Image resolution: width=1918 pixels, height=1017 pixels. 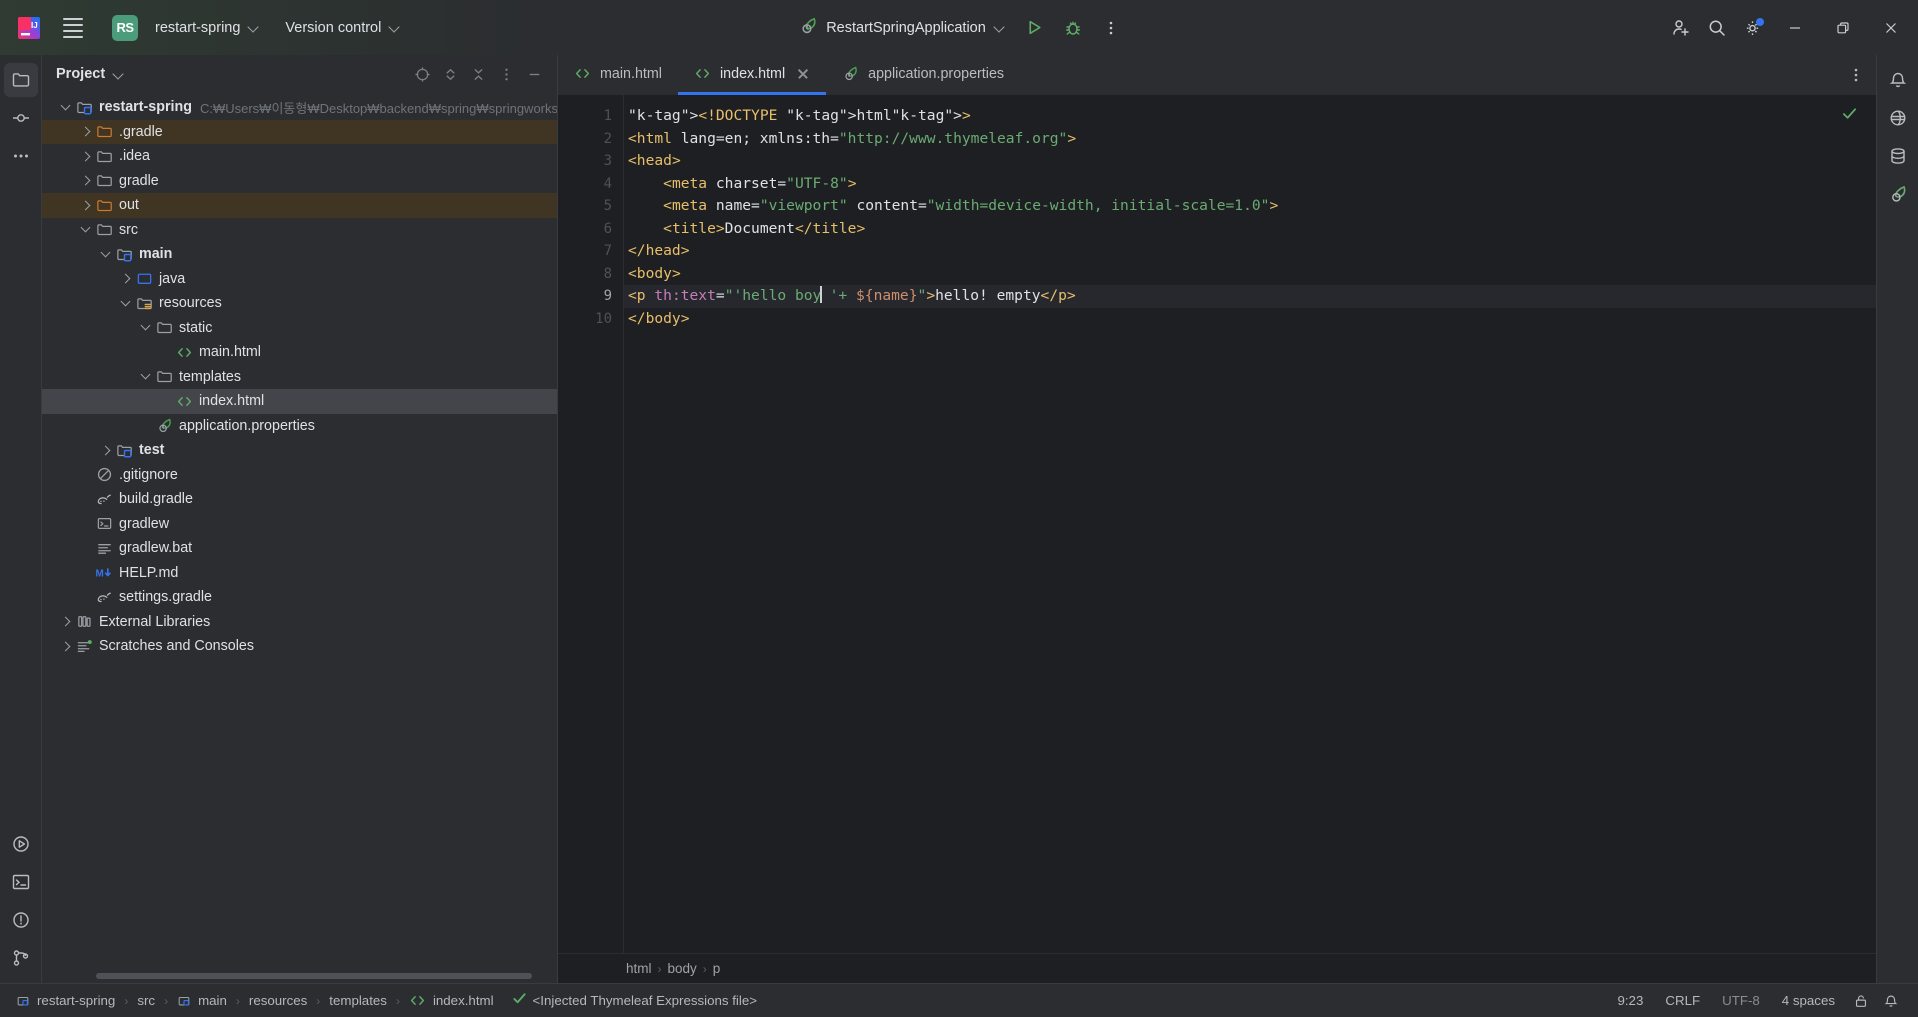 I want to click on project-switcher: RS restart-spring, so click(x=185, y=28).